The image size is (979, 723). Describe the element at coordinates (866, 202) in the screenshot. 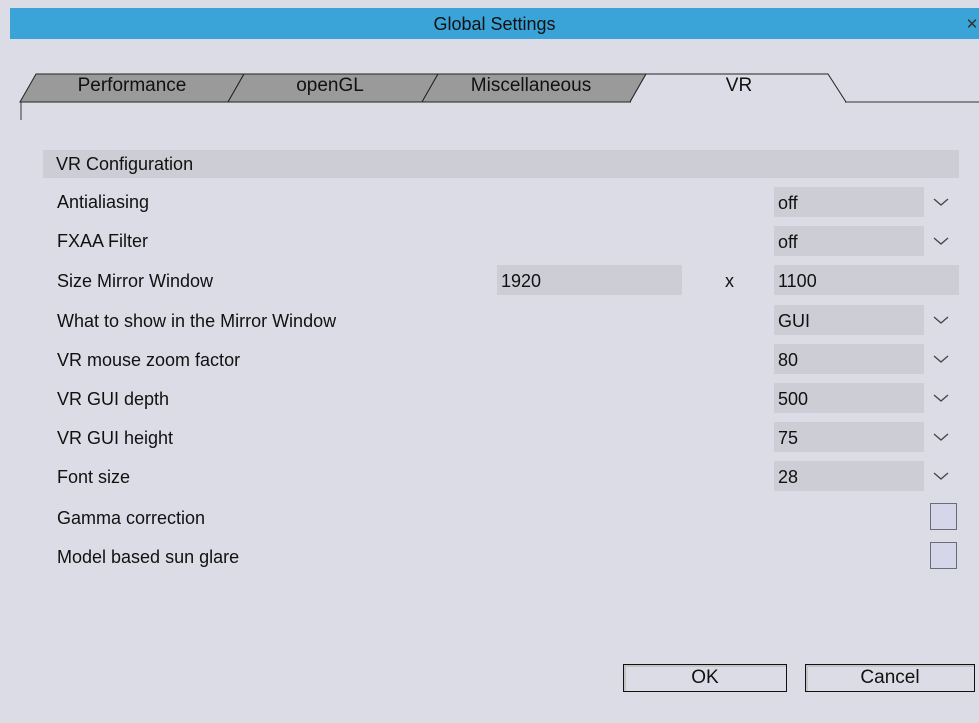

I see `antialiasing-select: off` at that location.